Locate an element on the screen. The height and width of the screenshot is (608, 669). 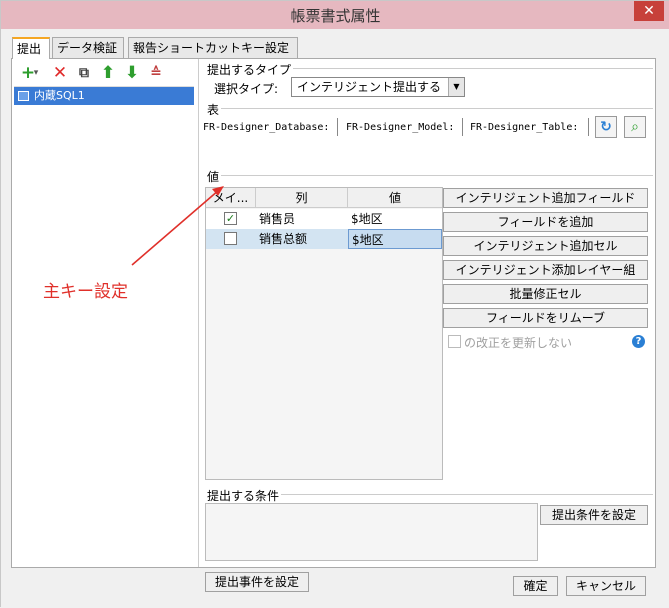
smart-add-layer-group-button: インテリジェント添加レイヤー組 is located at coordinates (545, 270).